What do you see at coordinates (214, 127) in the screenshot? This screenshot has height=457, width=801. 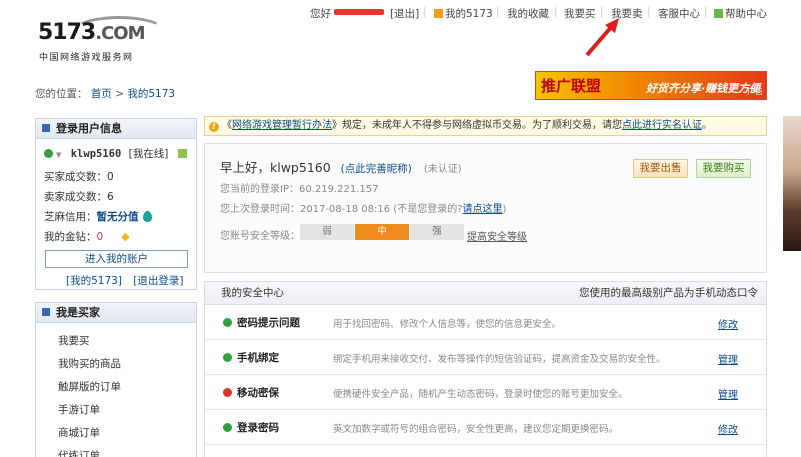 I see `warning-icon: !` at bounding box center [214, 127].